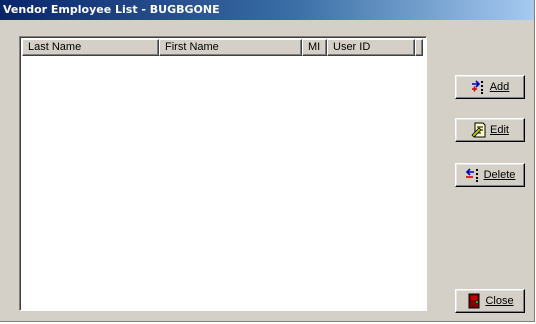 This screenshot has height=324, width=536. Describe the element at coordinates (499, 301) in the screenshot. I see `close-button-label: Close` at that location.